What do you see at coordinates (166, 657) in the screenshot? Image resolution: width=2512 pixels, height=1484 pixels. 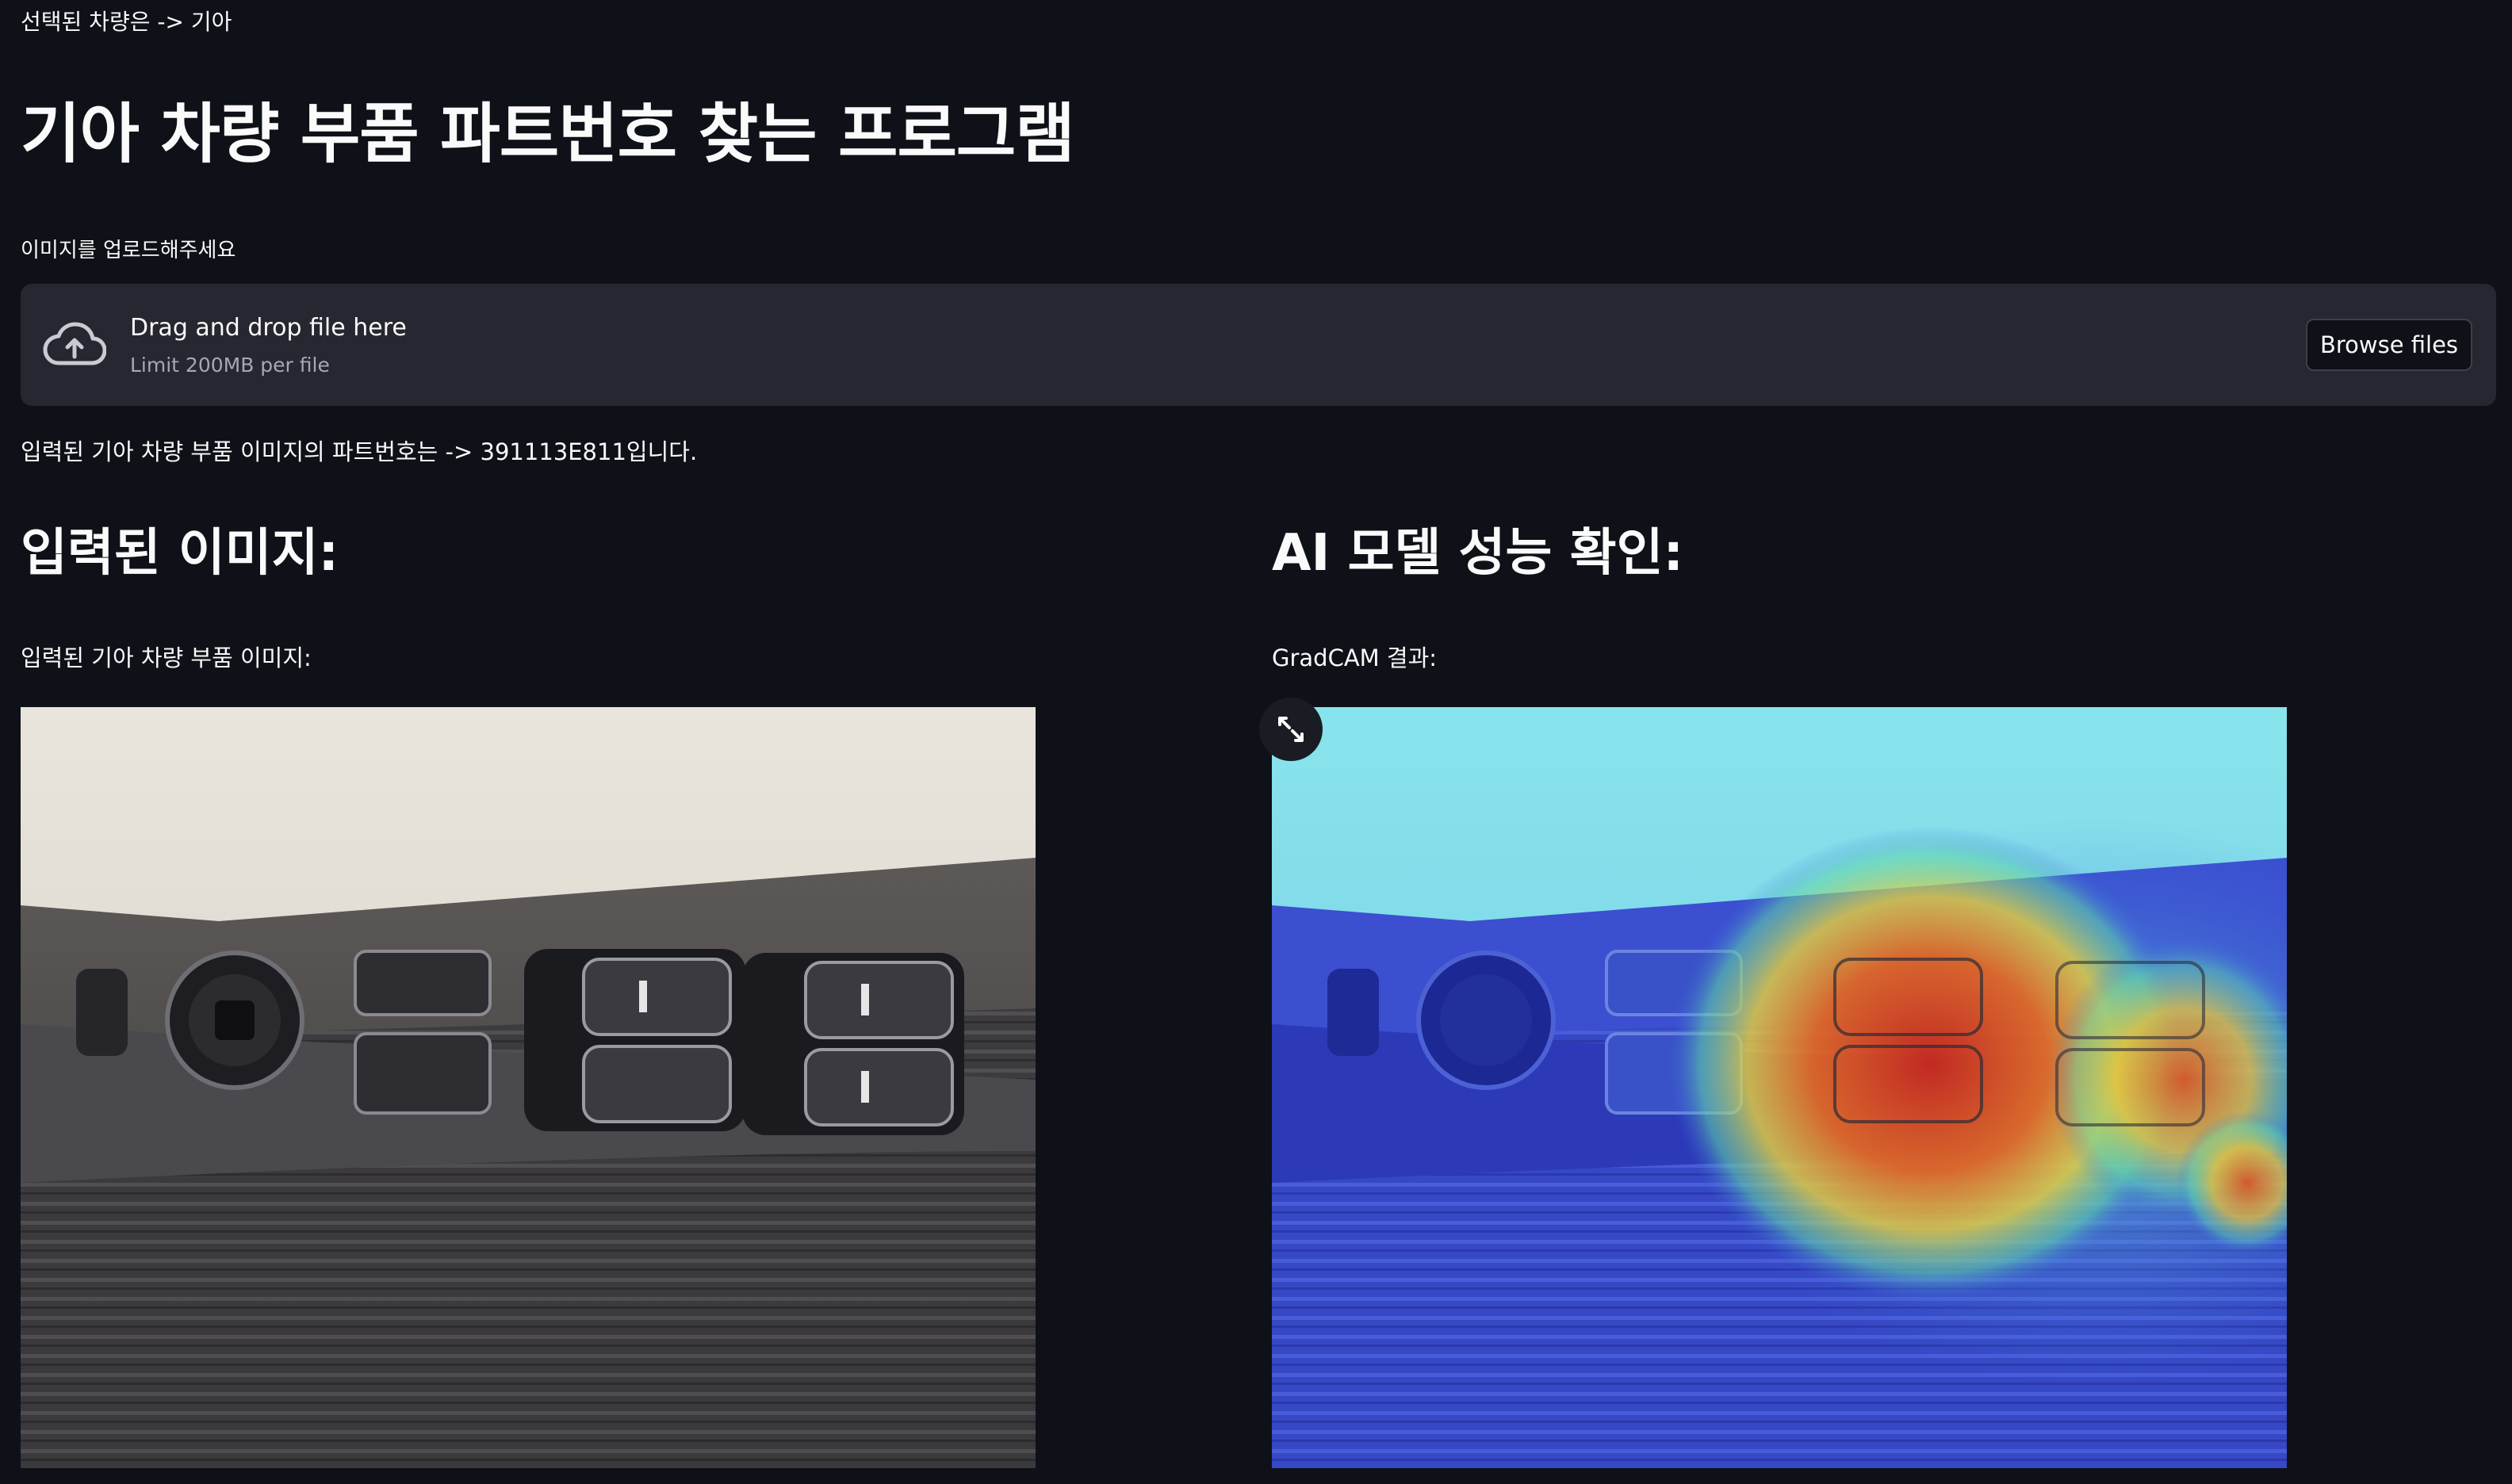 I see `input-image-caption: 입력된 기아 차량 부품 이미지:` at bounding box center [166, 657].